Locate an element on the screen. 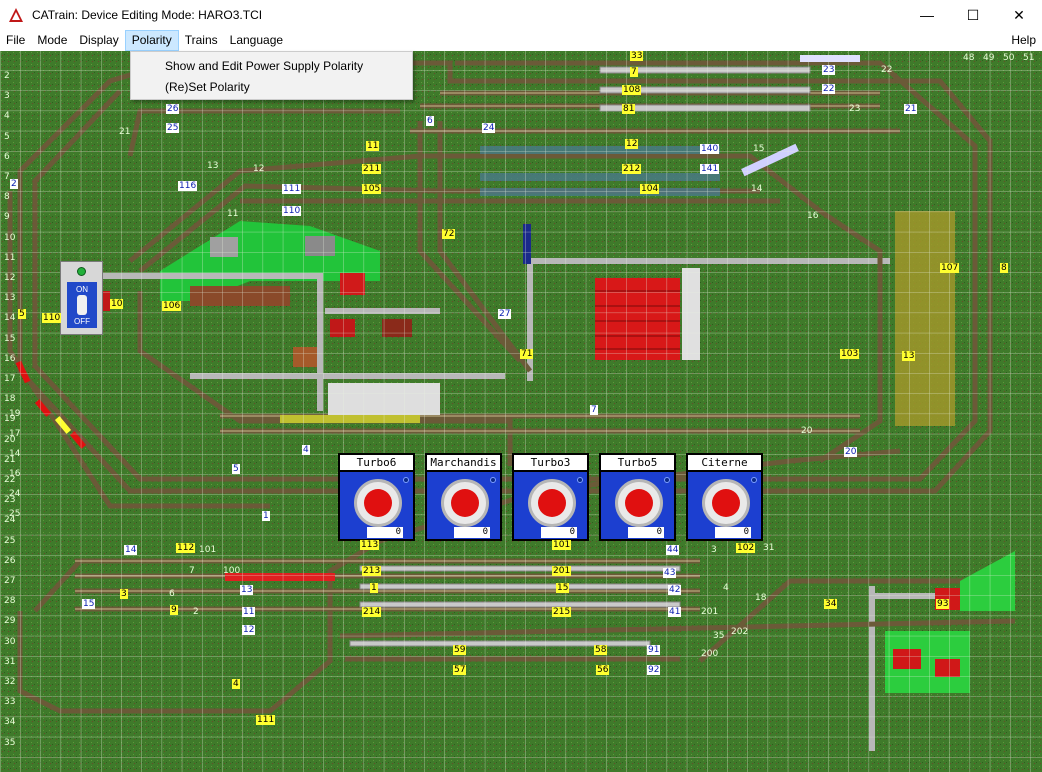 The height and width of the screenshot is (772, 1042). track-section-label: 56 is located at coordinates (603, 670).